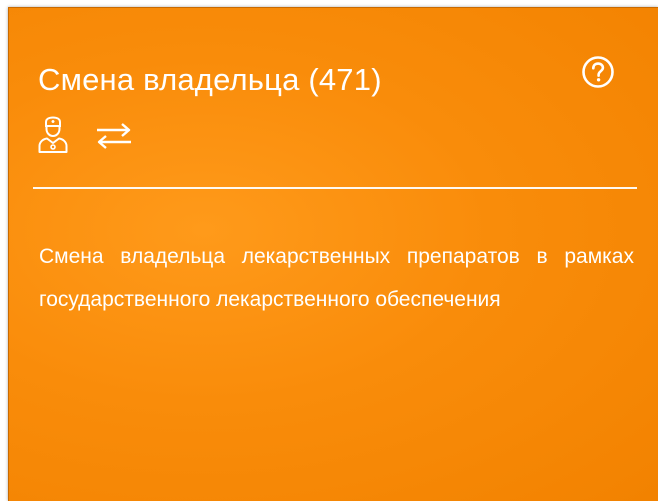 This screenshot has height=501, width=658. I want to click on divider, so click(335, 188).